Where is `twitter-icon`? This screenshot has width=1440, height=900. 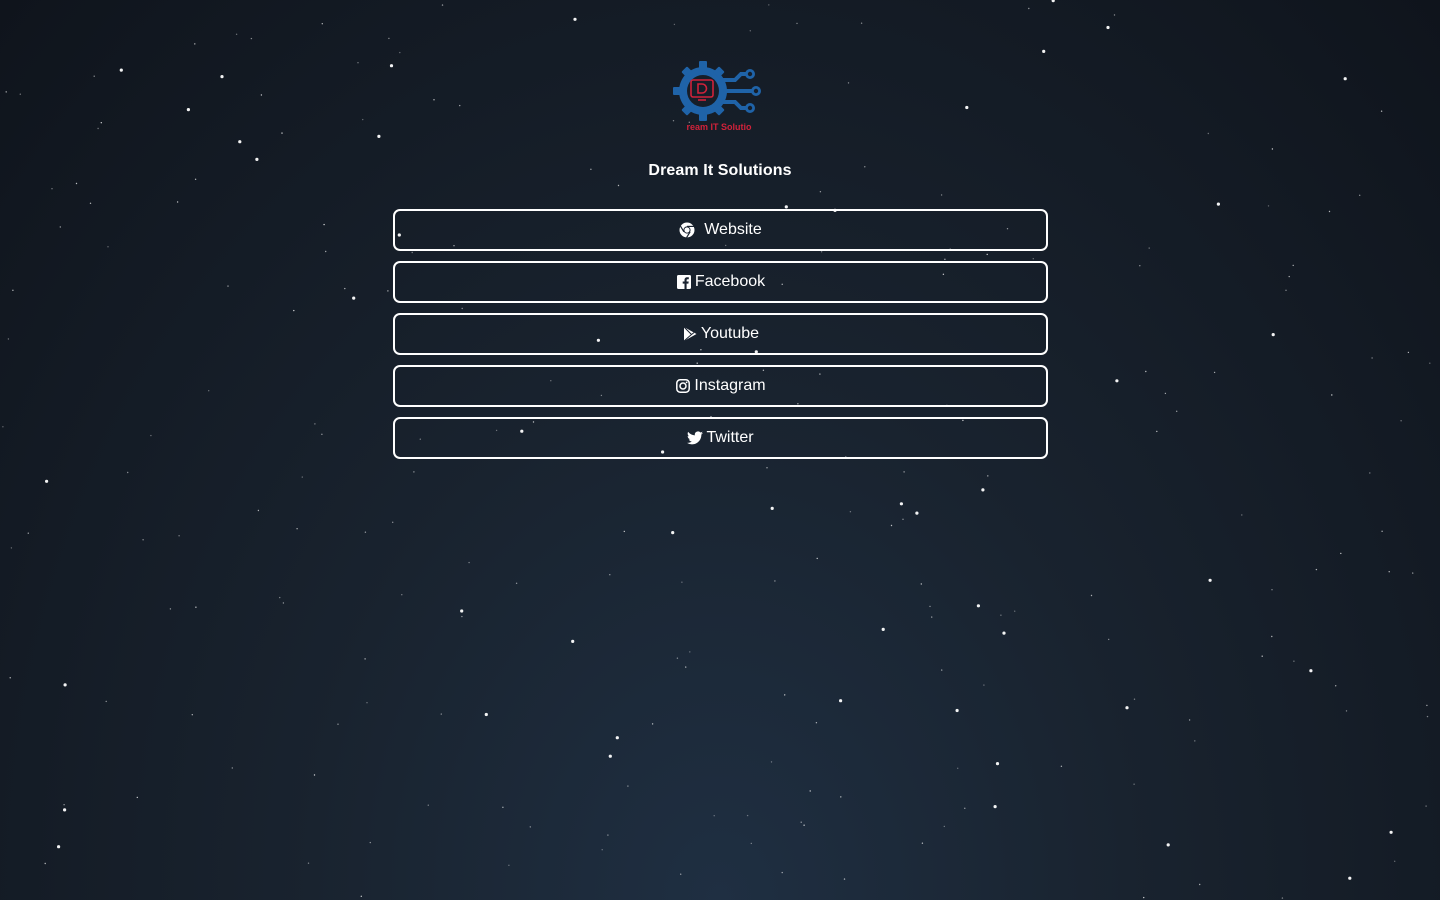 twitter-icon is located at coordinates (695, 438).